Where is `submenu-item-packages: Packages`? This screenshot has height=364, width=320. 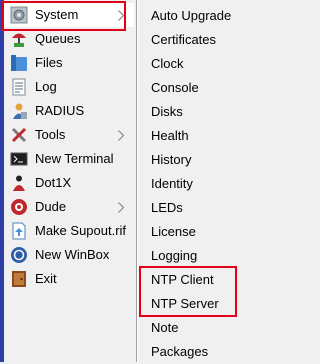 submenu-item-packages: Packages is located at coordinates (227, 352).